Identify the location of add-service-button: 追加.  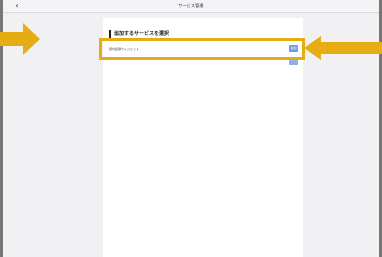
(293, 48).